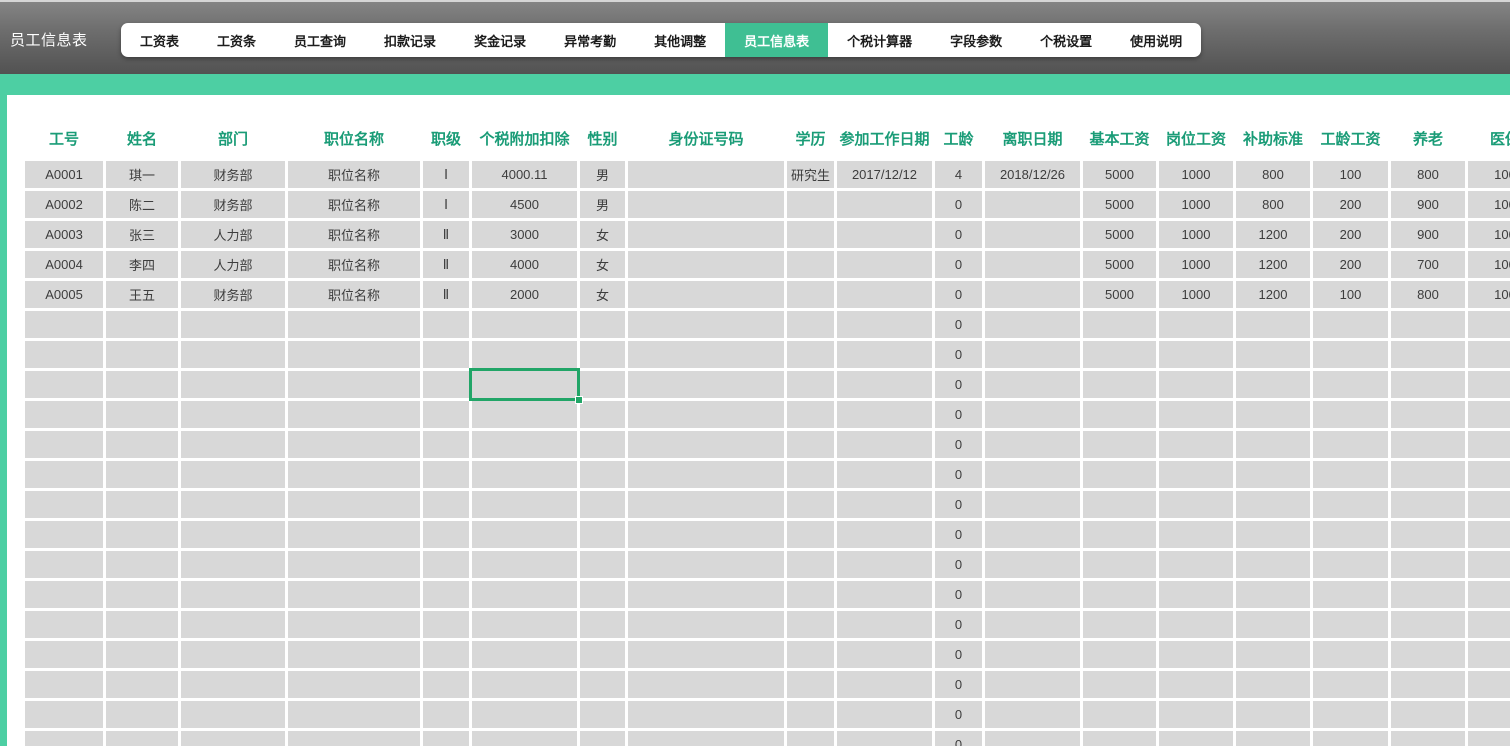 Image resolution: width=1510 pixels, height=746 pixels. What do you see at coordinates (1350, 294) in the screenshot?
I see `cell-seniority-pay: 100` at bounding box center [1350, 294].